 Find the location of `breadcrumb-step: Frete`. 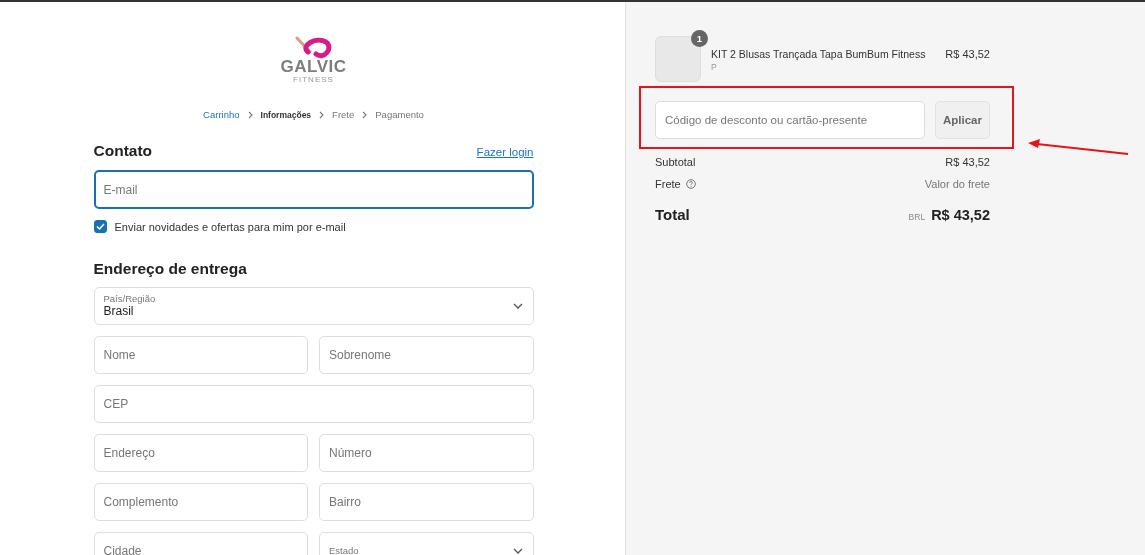

breadcrumb-step: Frete is located at coordinates (343, 114).